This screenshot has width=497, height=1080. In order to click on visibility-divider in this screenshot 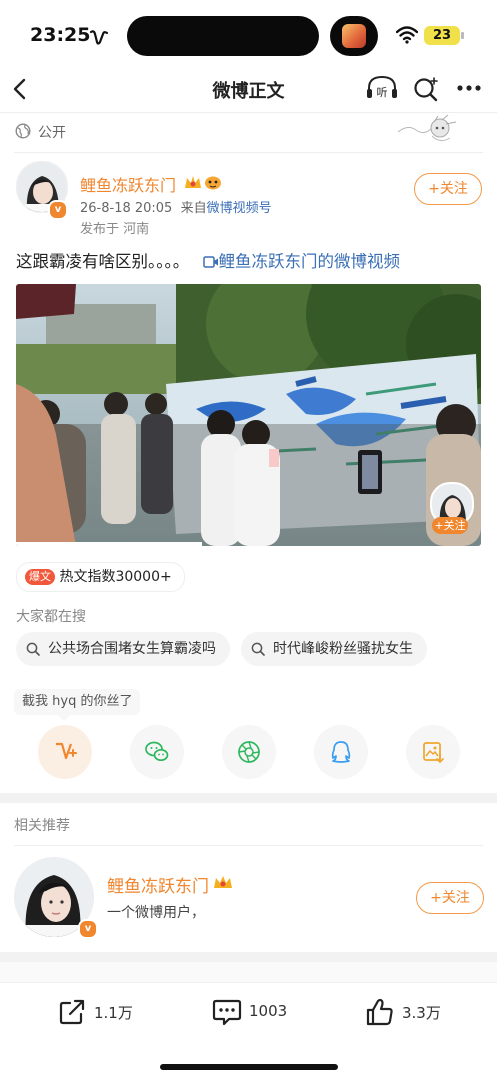, I will do `click(248, 152)`.